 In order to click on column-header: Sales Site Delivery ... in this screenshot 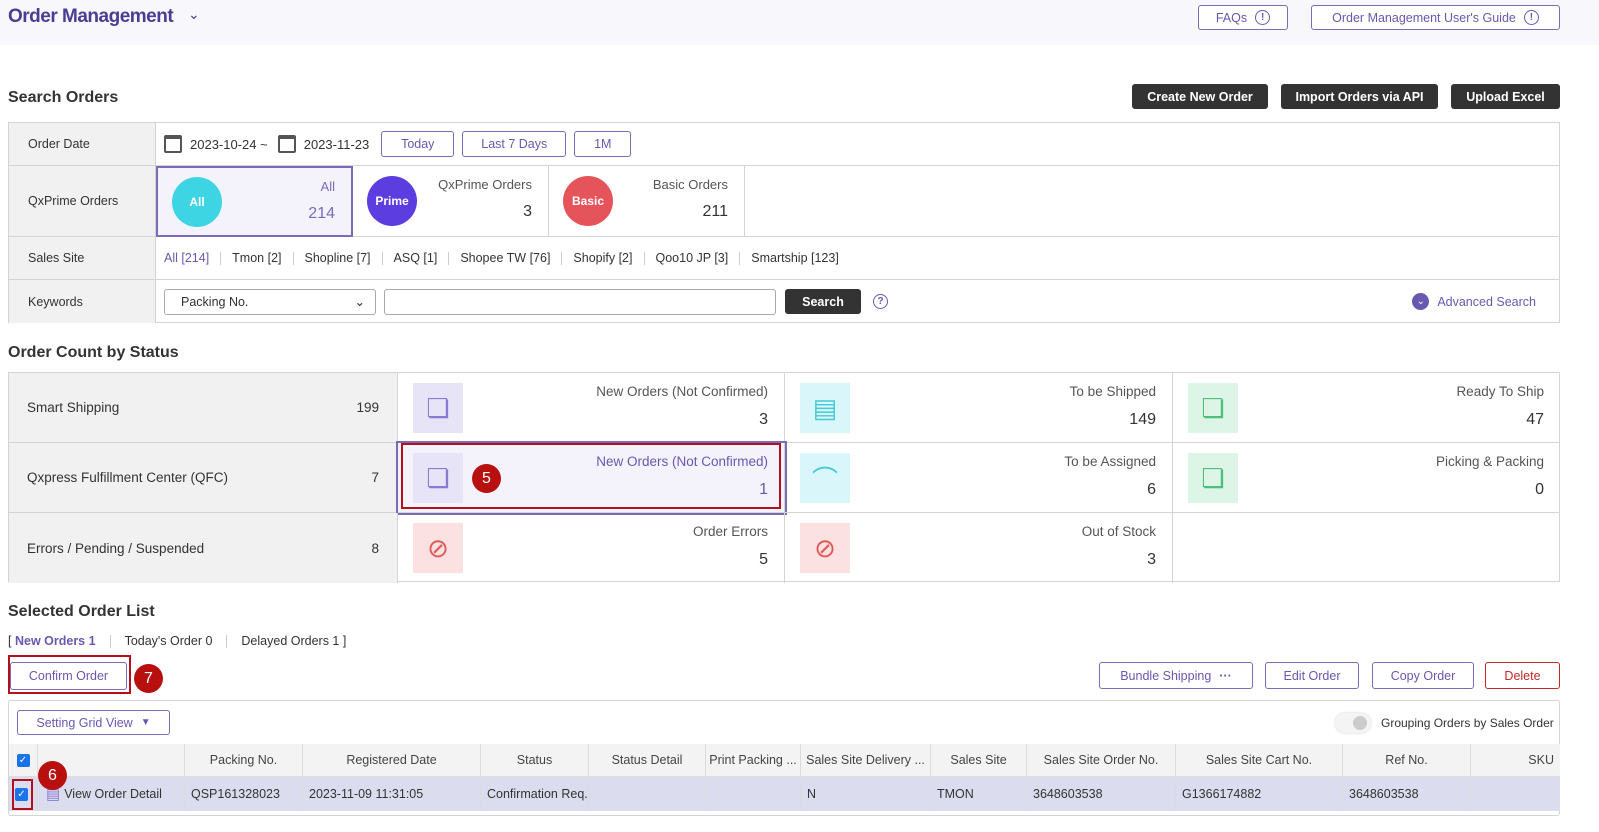, I will do `click(866, 760)`.